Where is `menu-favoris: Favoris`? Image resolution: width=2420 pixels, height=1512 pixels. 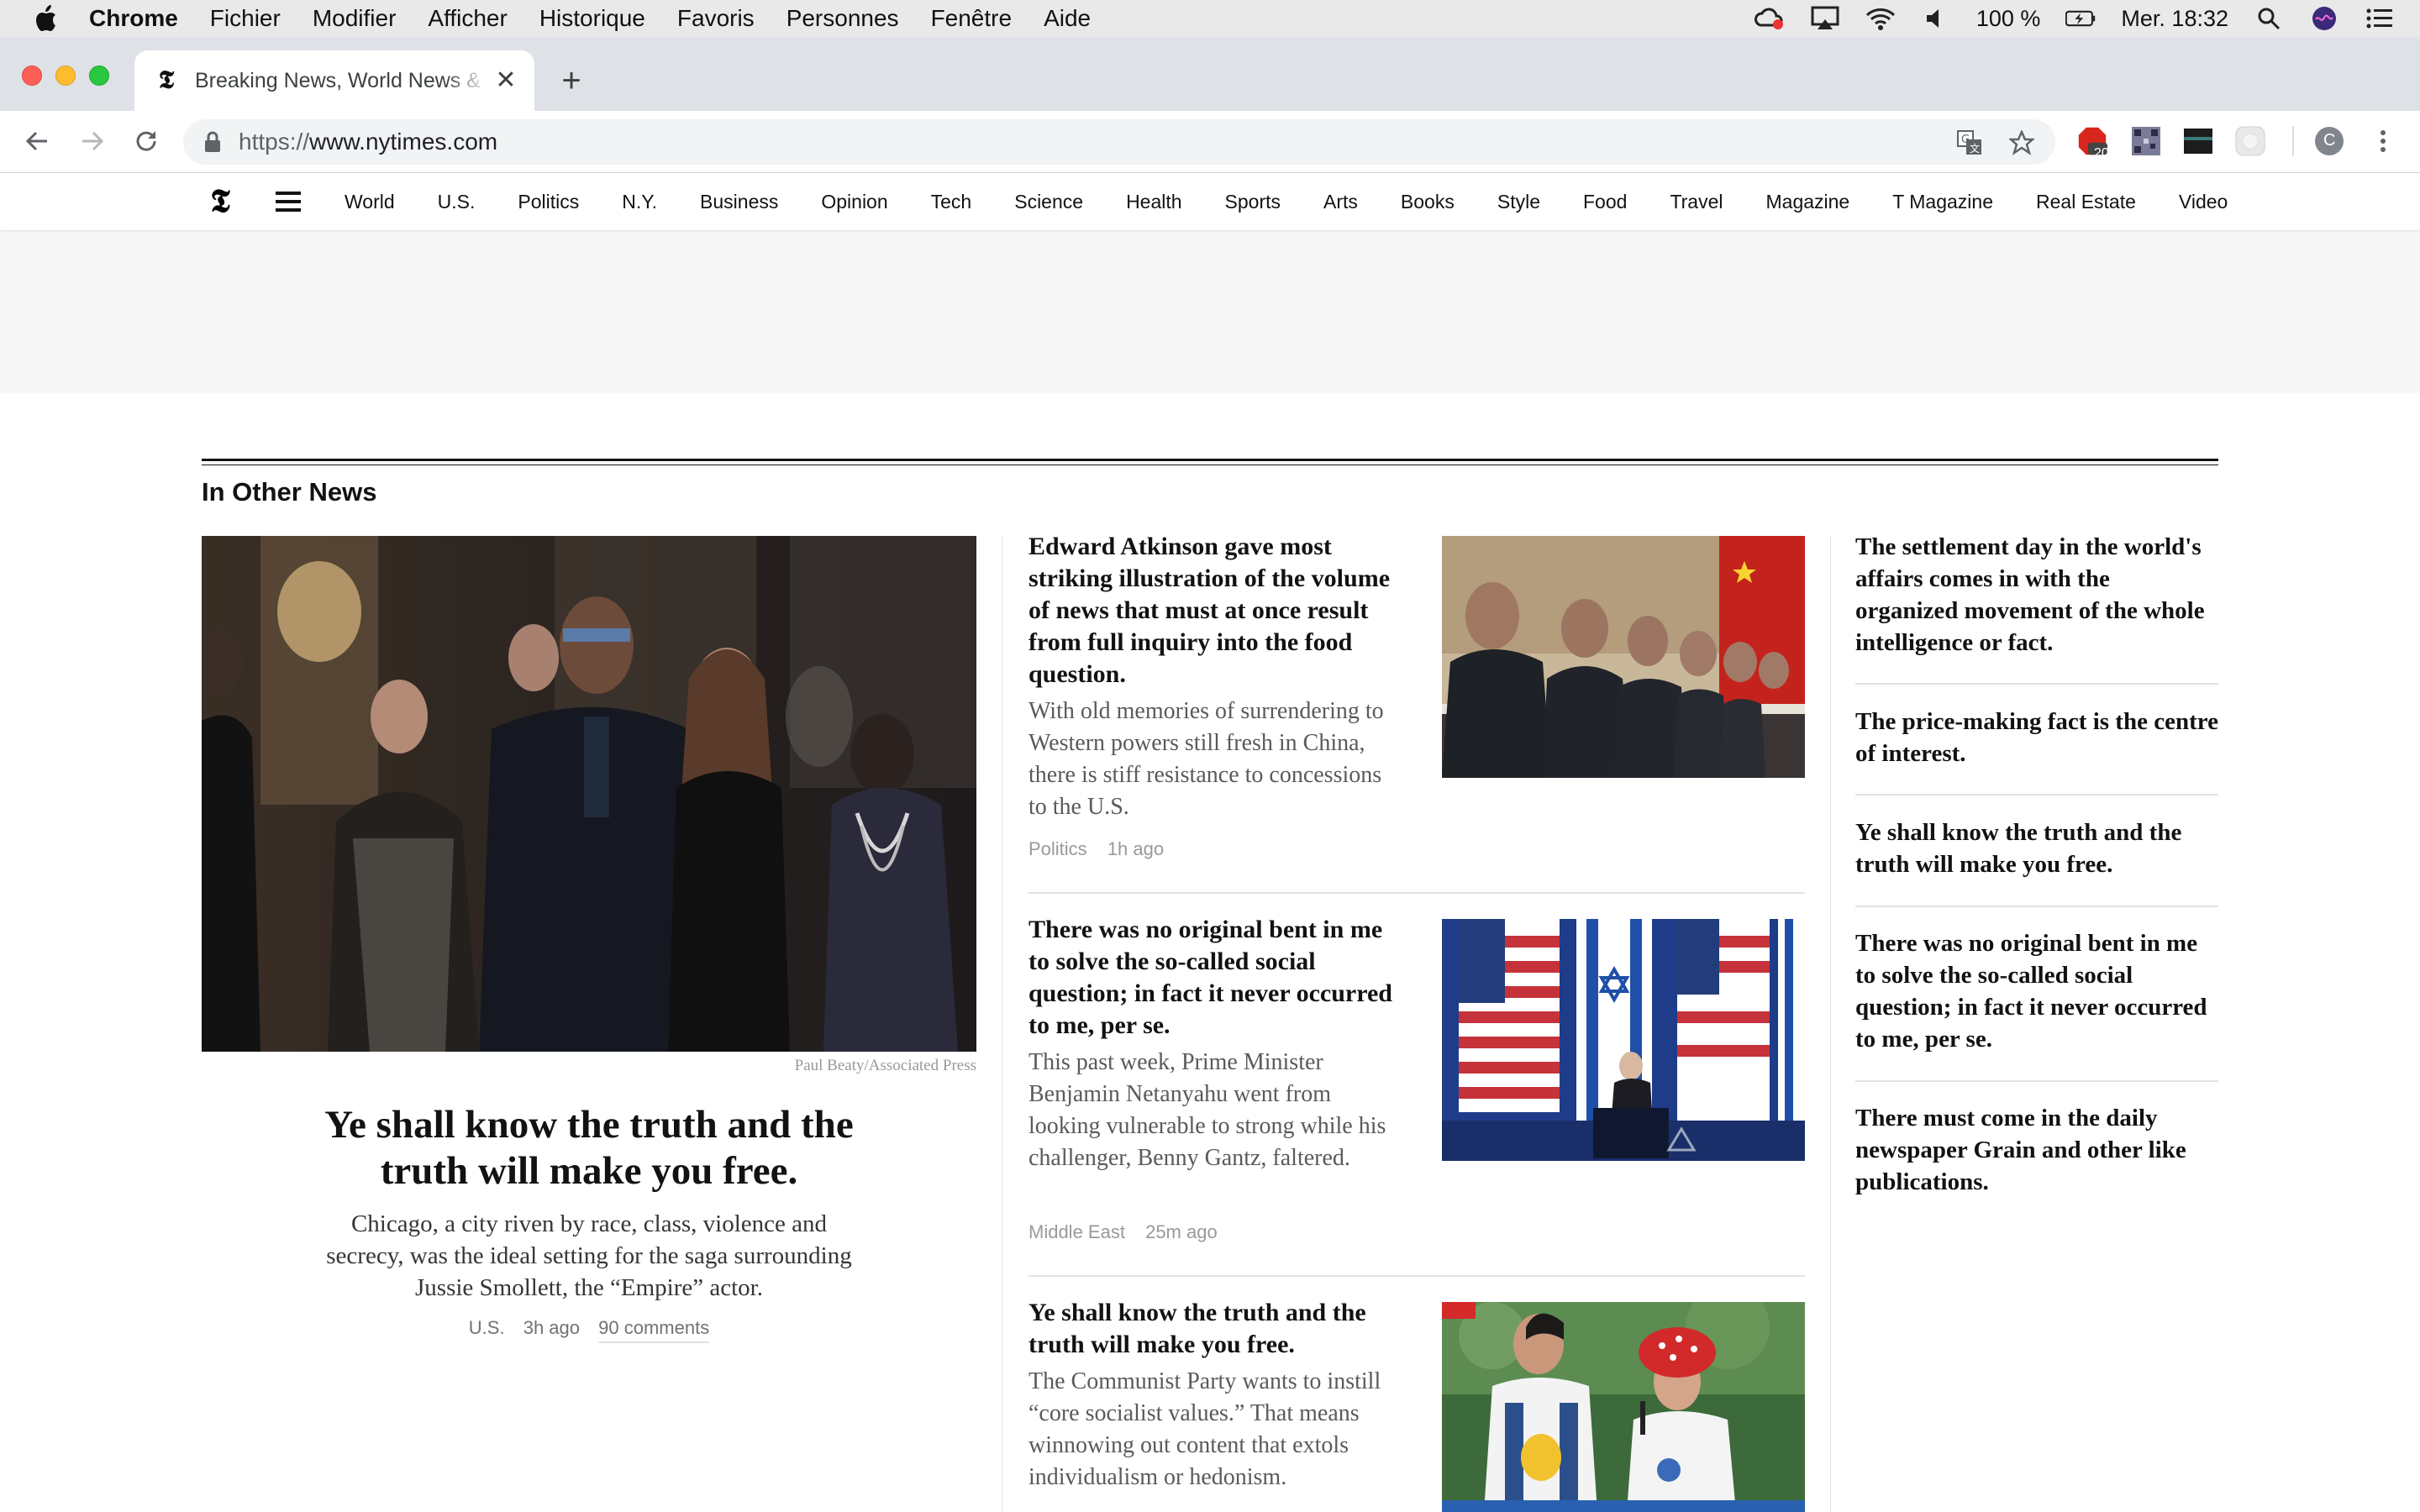 menu-favoris: Favoris is located at coordinates (716, 18).